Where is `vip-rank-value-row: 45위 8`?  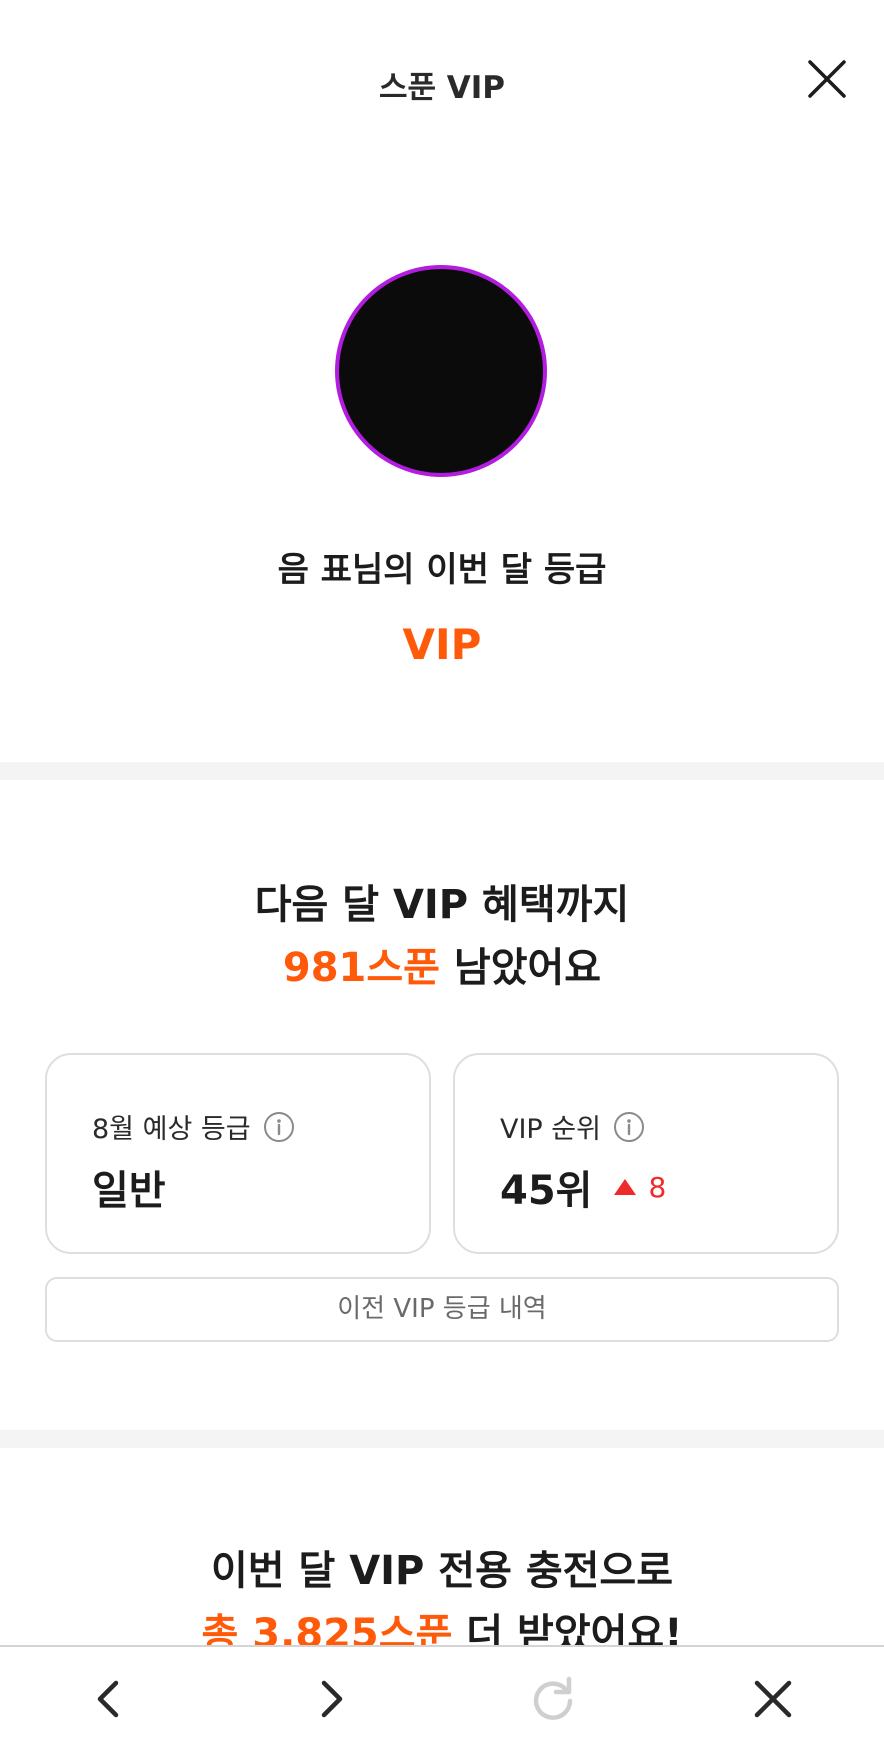 vip-rank-value-row: 45위 8 is located at coordinates (583, 1187).